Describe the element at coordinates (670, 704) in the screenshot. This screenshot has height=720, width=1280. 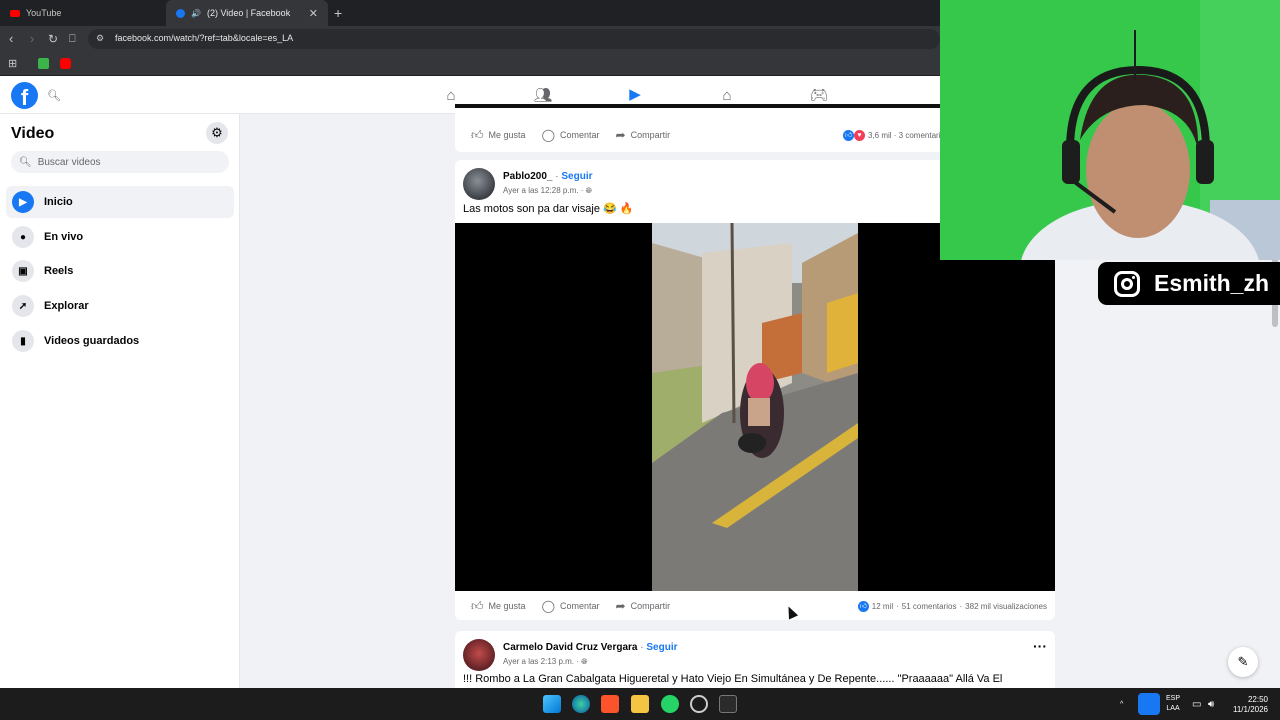
I see `whatsapp-icon` at that location.